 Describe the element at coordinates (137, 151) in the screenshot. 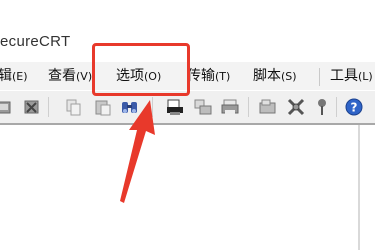

I see `pointer-arrow` at that location.